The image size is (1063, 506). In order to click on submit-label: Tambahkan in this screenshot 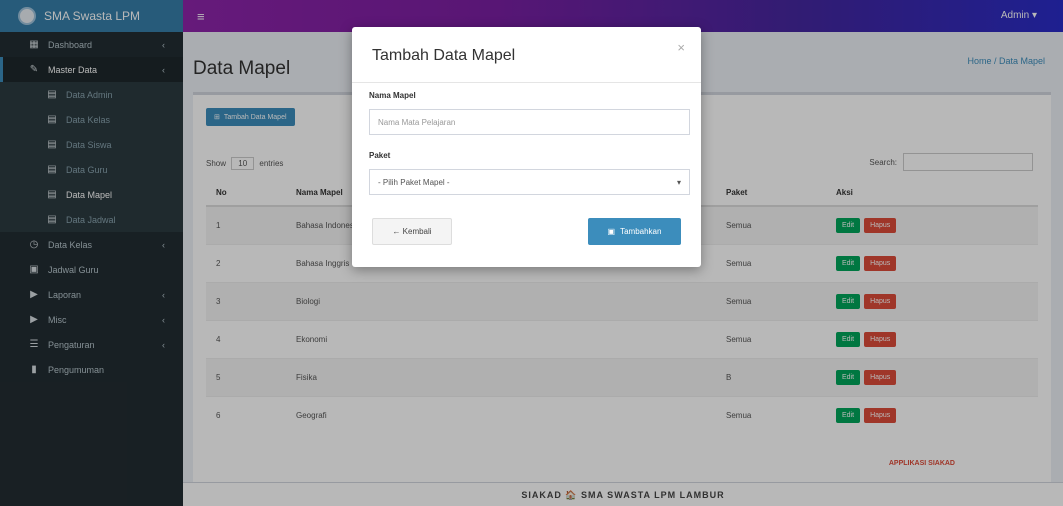, I will do `click(641, 231)`.